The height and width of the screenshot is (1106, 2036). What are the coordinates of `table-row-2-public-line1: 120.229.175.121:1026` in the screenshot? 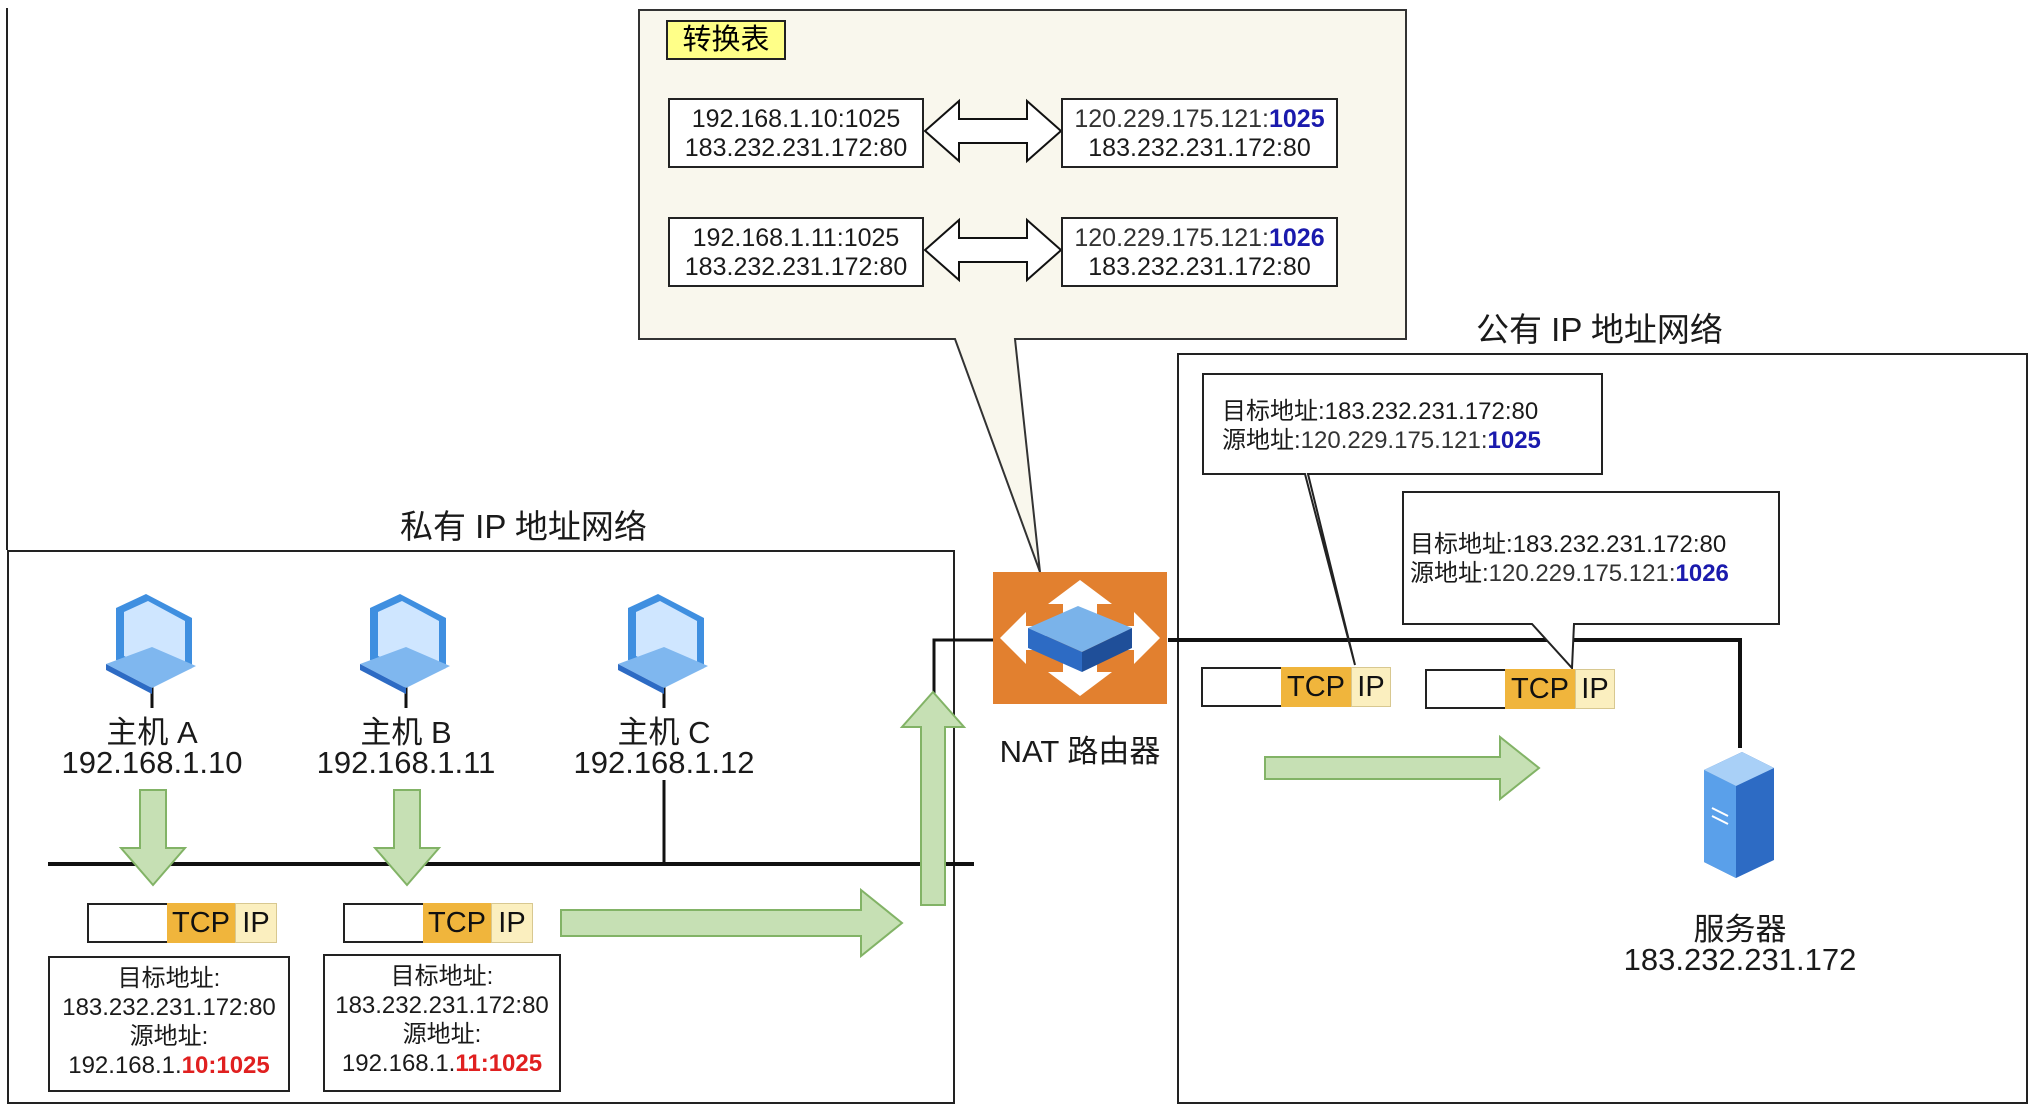 It's located at (1199, 238).